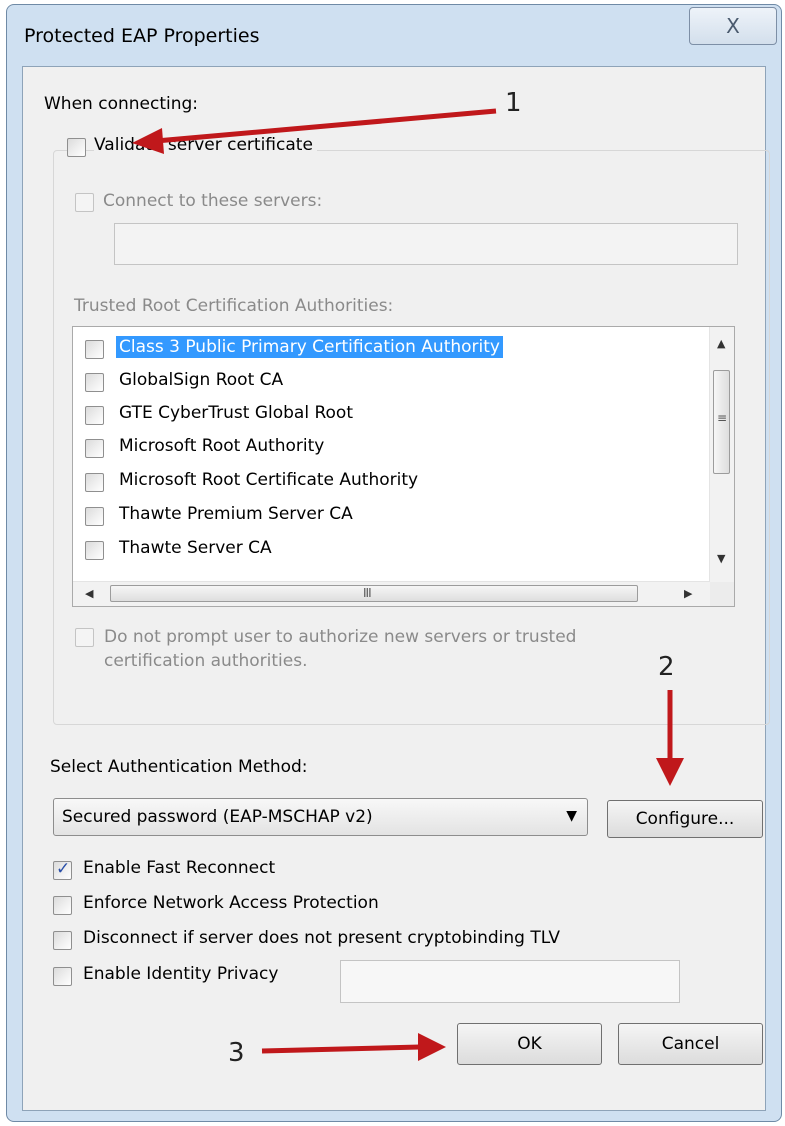  I want to click on when-connecting-label: When connecting:, so click(121, 104).